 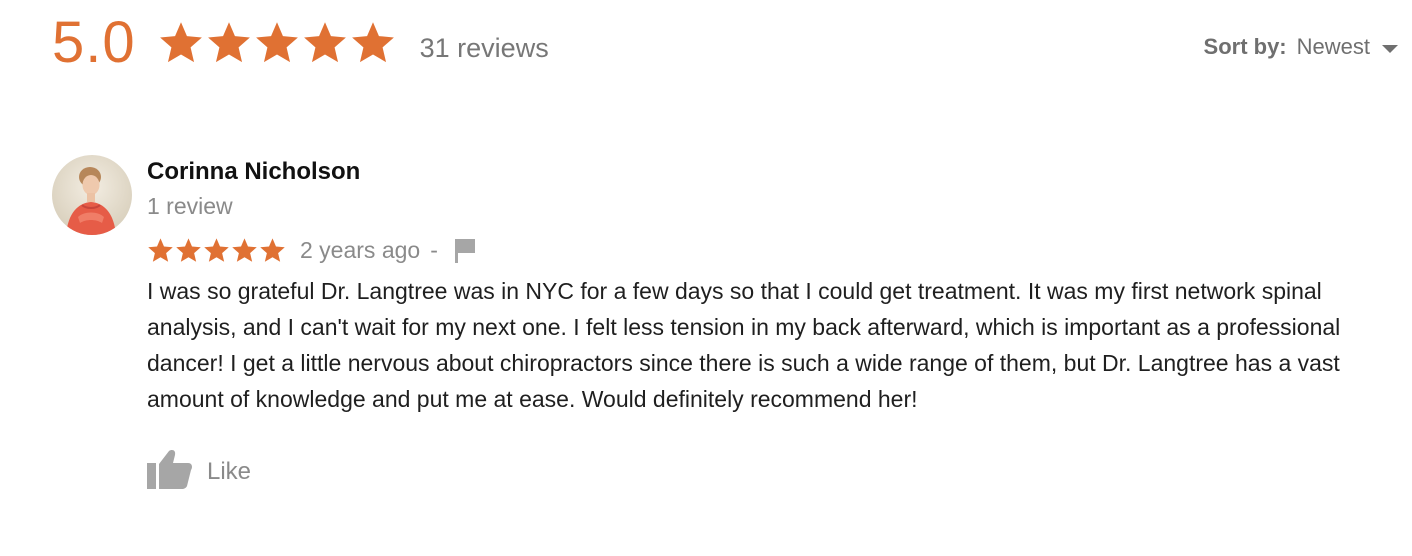 I want to click on review-time: 2 years ago, so click(x=360, y=249).